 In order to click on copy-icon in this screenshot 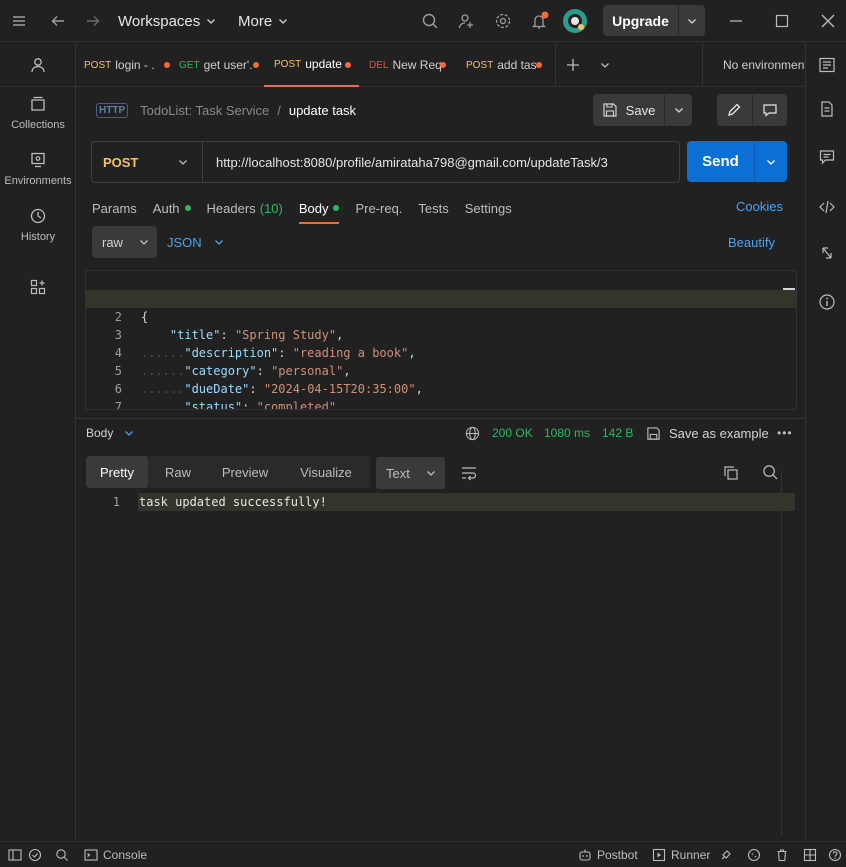, I will do `click(731, 473)`.